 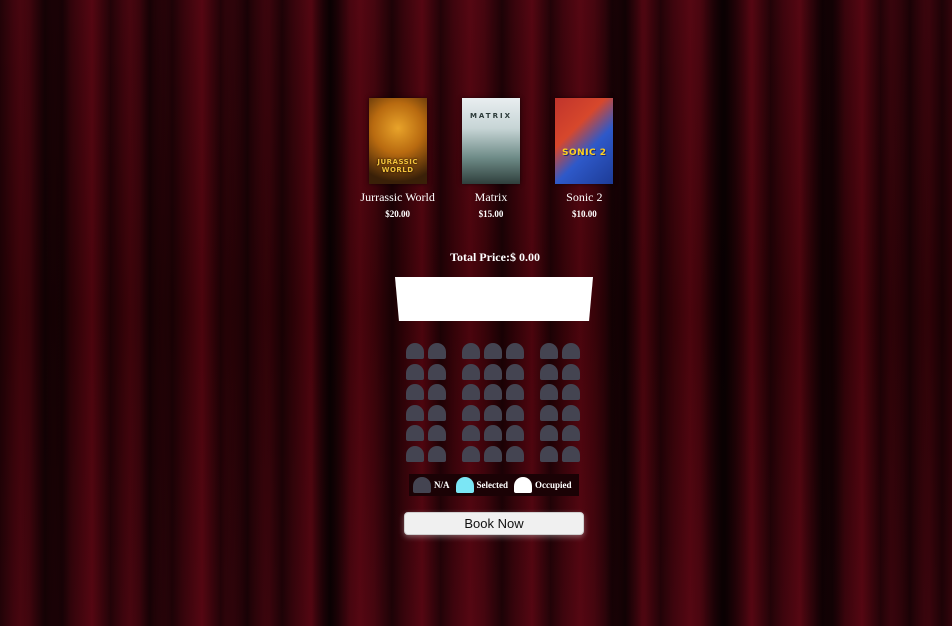 What do you see at coordinates (491, 197) in the screenshot?
I see `movie-title: Matrix` at bounding box center [491, 197].